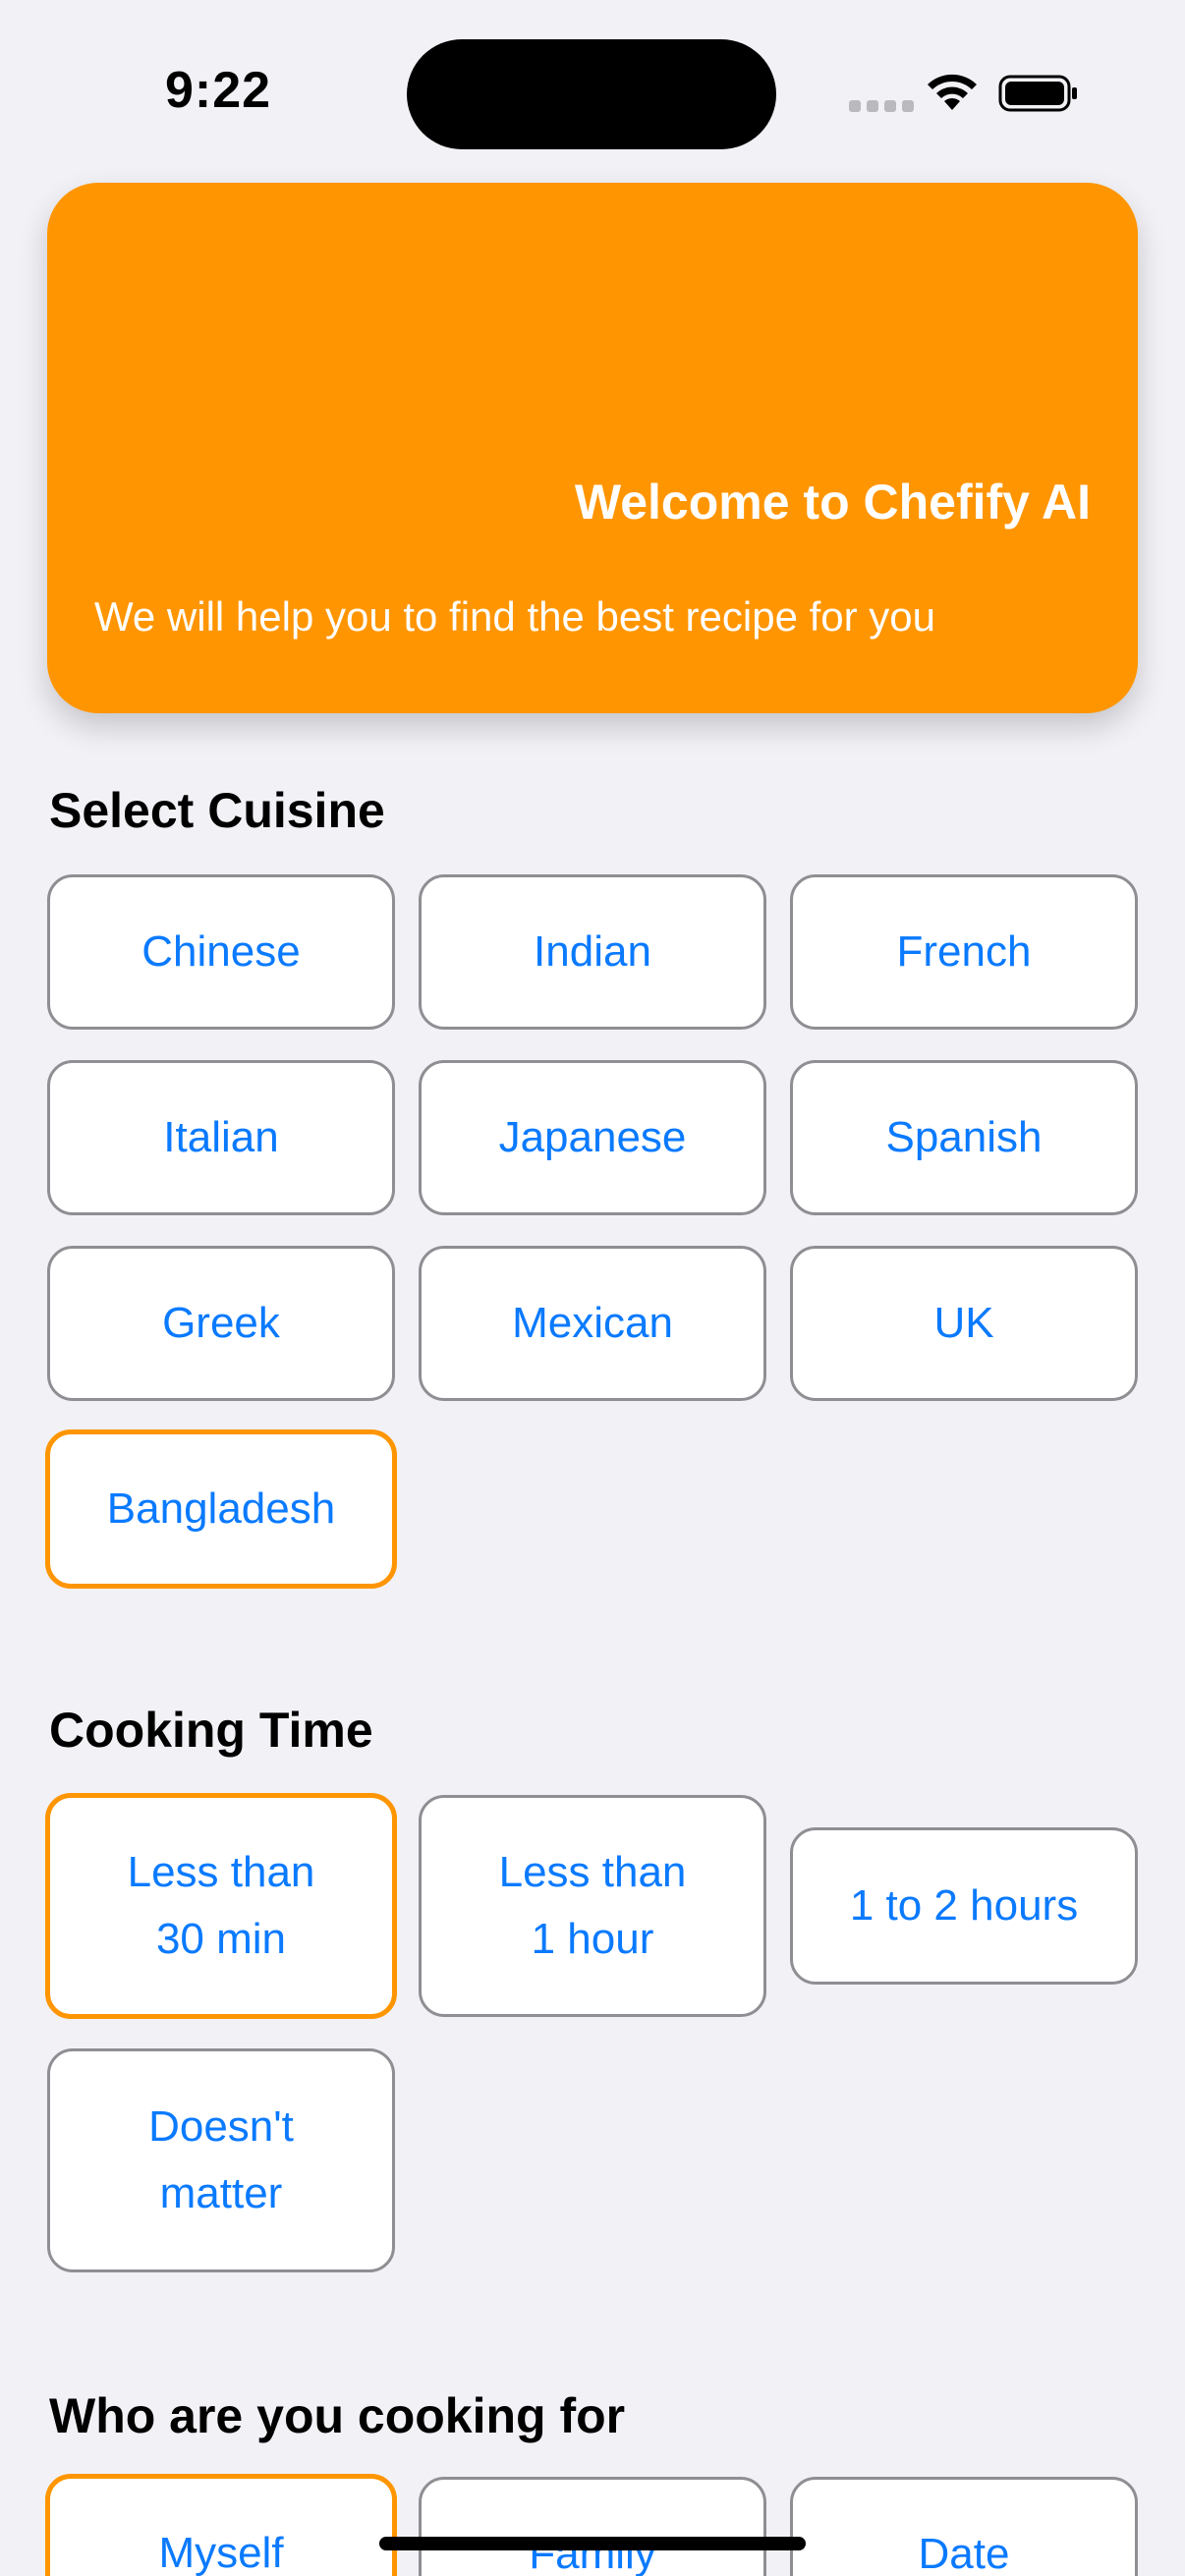  What do you see at coordinates (221, 1509) in the screenshot?
I see `cuisine-option-bangladesh: Bangladesh` at bounding box center [221, 1509].